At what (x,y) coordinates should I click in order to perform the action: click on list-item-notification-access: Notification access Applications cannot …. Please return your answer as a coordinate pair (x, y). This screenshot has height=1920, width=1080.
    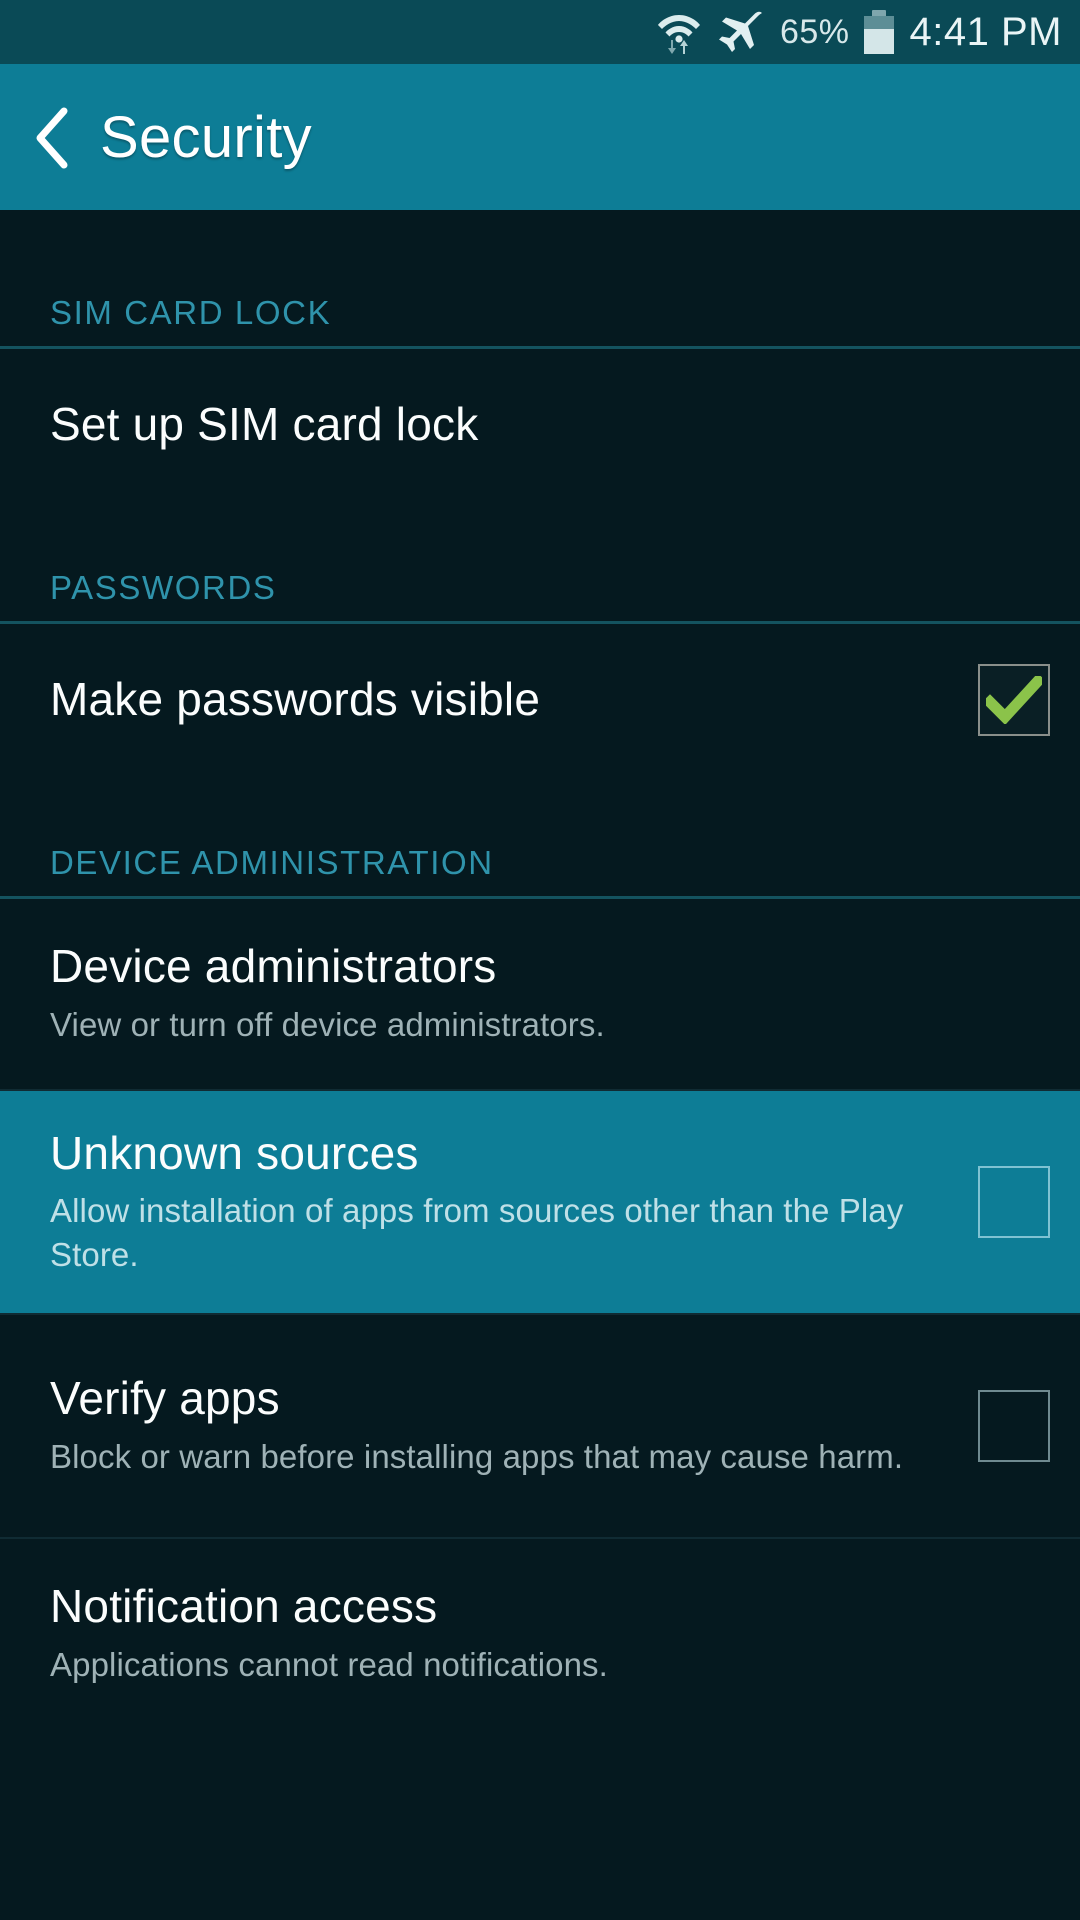
    Looking at the image, I should click on (540, 1634).